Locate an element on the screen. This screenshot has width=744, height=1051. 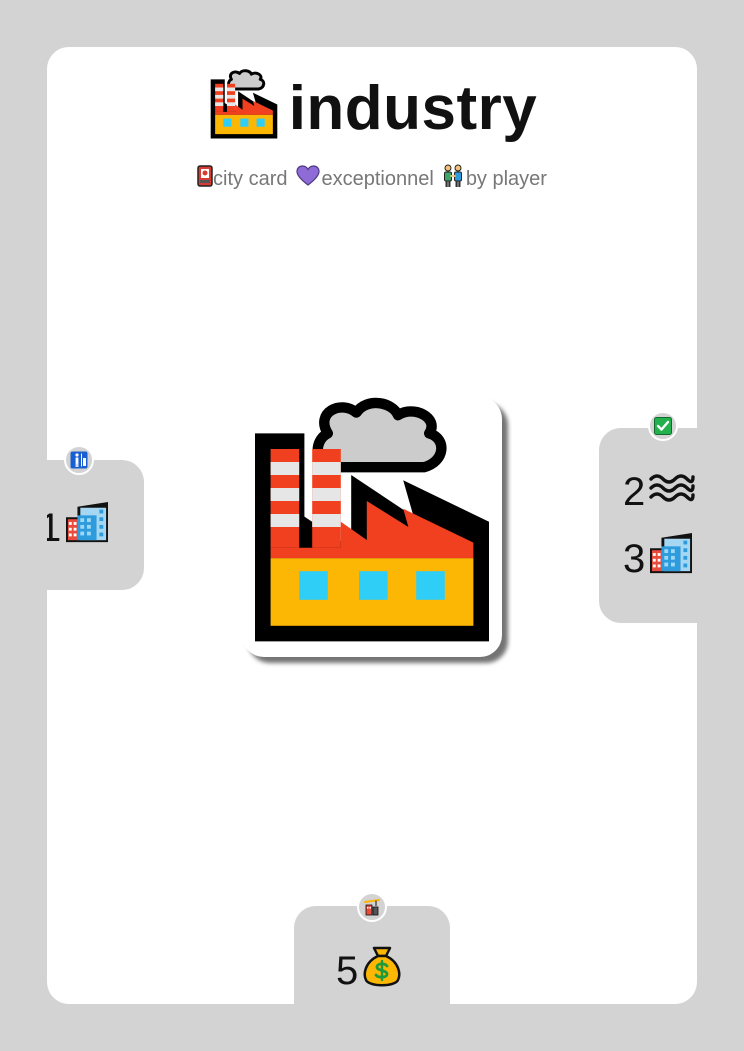
card-title: industry is located at coordinates (413, 108).